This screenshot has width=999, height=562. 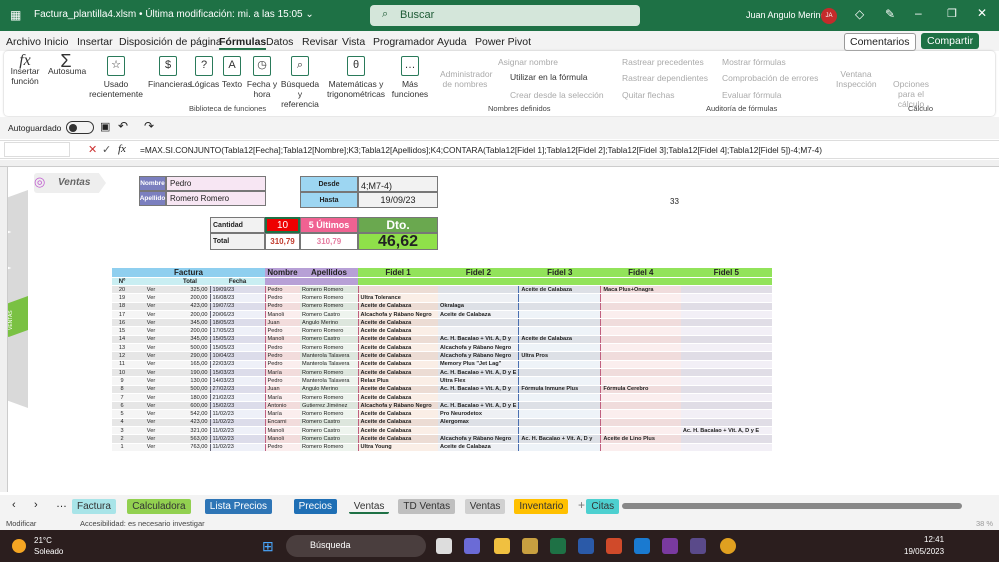 I want to click on tab-revisar: Revisar, so click(x=320, y=42).